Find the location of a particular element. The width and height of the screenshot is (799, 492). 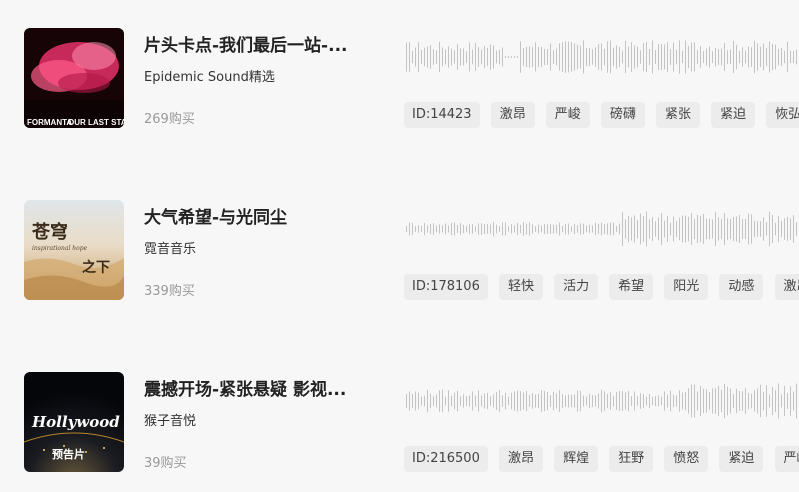

tag: 希望 is located at coordinates (631, 287).